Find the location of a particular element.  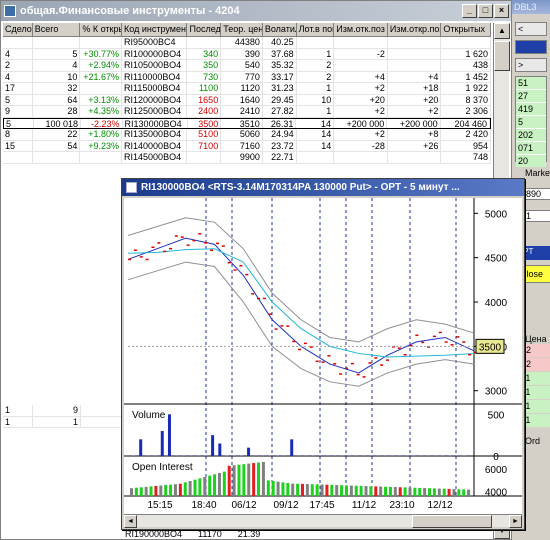

bg-tab-2: > is located at coordinates (531, 65).